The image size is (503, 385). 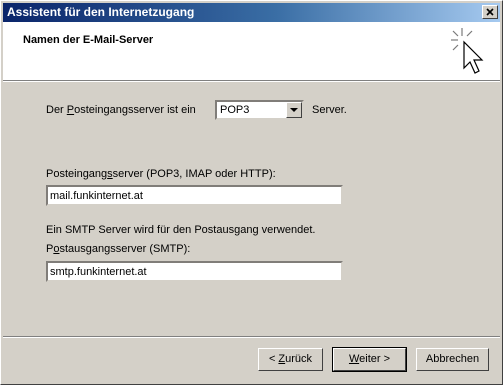 What do you see at coordinates (294, 110) in the screenshot?
I see `chevron-down-icon` at bounding box center [294, 110].